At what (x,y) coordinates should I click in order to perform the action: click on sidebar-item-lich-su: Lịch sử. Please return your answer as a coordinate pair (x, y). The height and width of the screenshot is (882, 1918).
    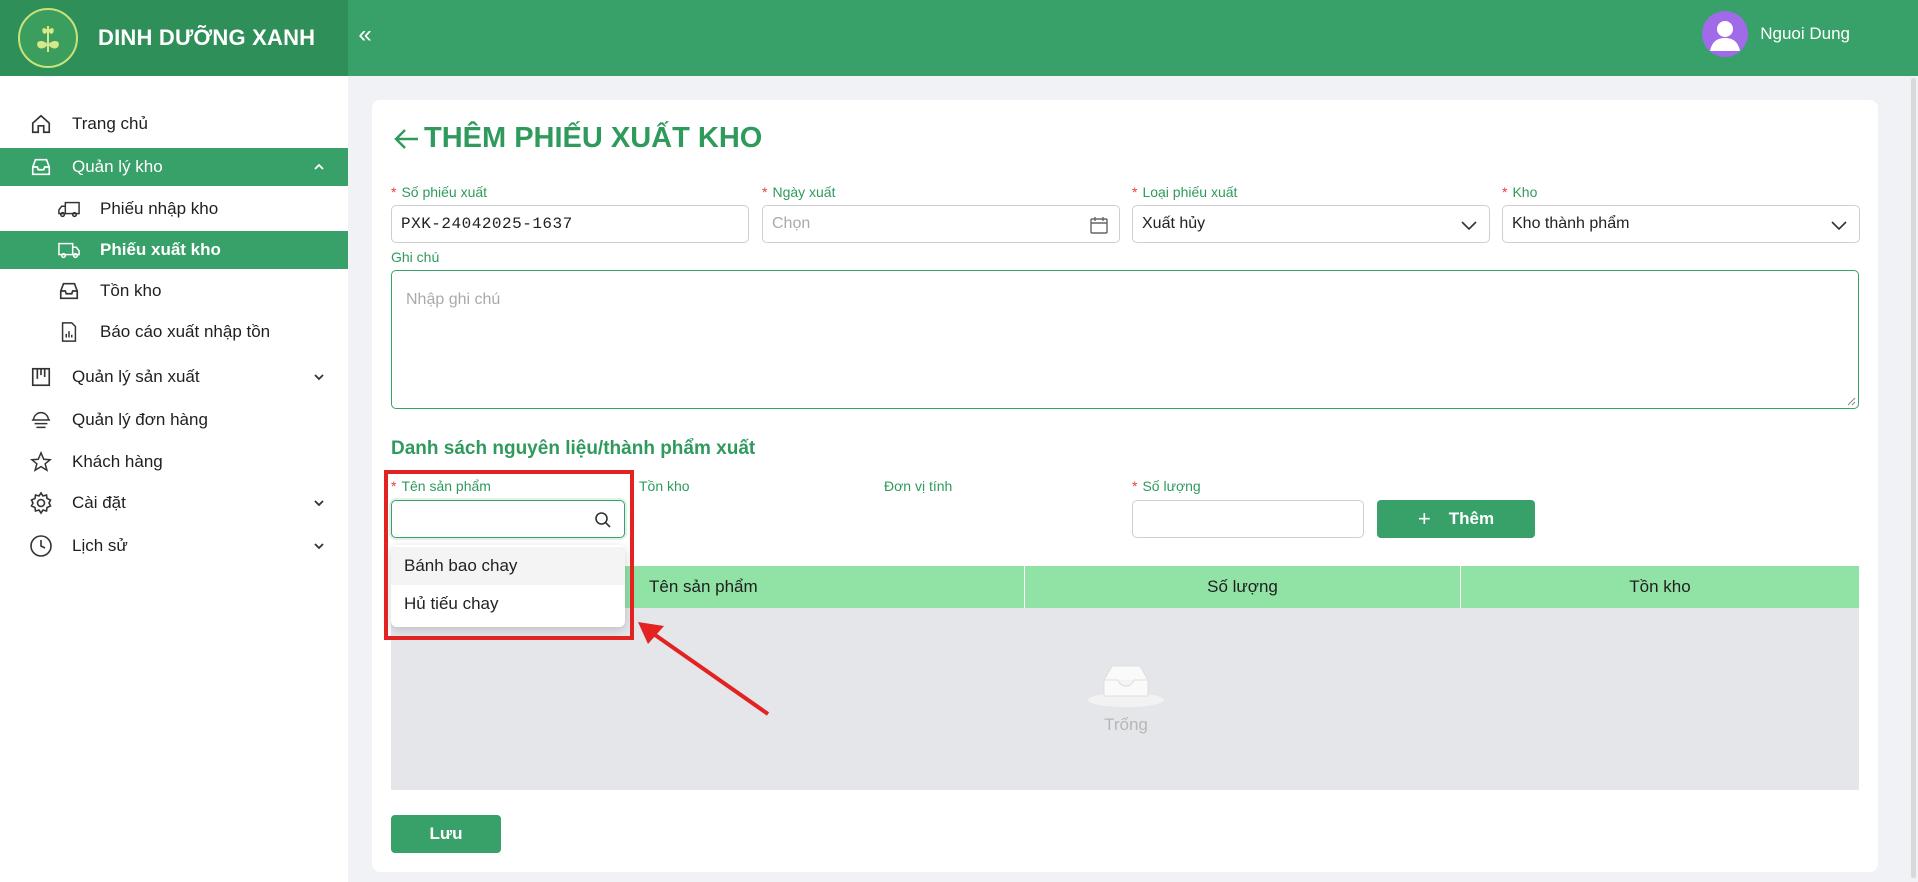
    Looking at the image, I should click on (174, 546).